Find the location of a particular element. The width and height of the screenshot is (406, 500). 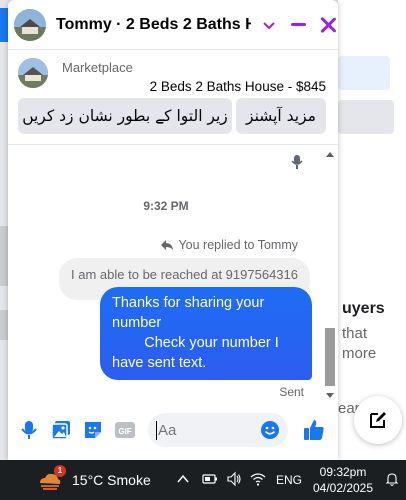

svg-text: GIF is located at coordinates (124, 431).